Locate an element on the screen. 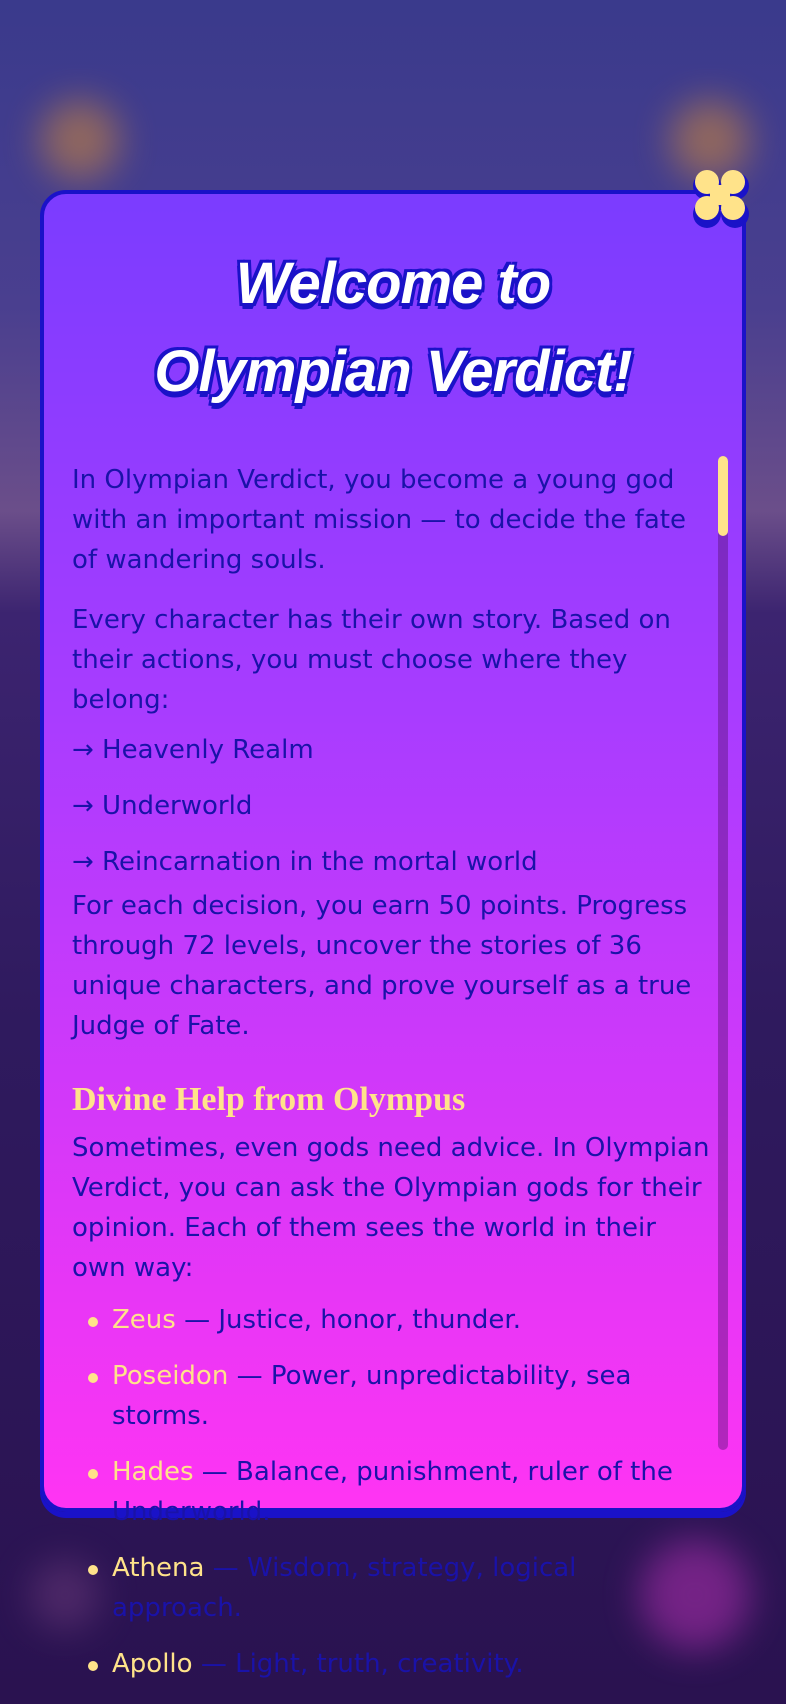 The width and height of the screenshot is (786, 1704). god-name: Zeus is located at coordinates (144, 1320).